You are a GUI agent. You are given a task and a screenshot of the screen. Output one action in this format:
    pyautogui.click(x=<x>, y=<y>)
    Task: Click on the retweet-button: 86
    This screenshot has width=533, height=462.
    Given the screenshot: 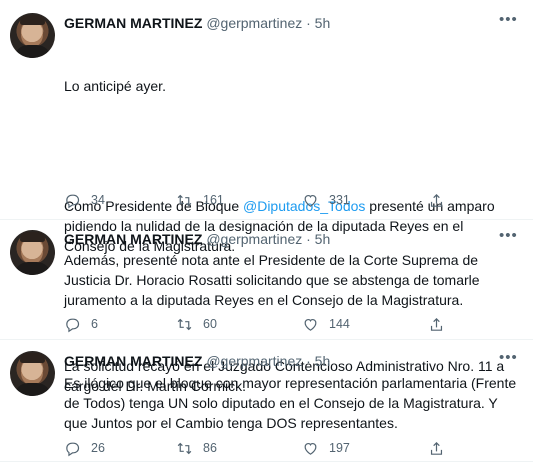 What is the action you would take?
    pyautogui.click(x=196, y=448)
    